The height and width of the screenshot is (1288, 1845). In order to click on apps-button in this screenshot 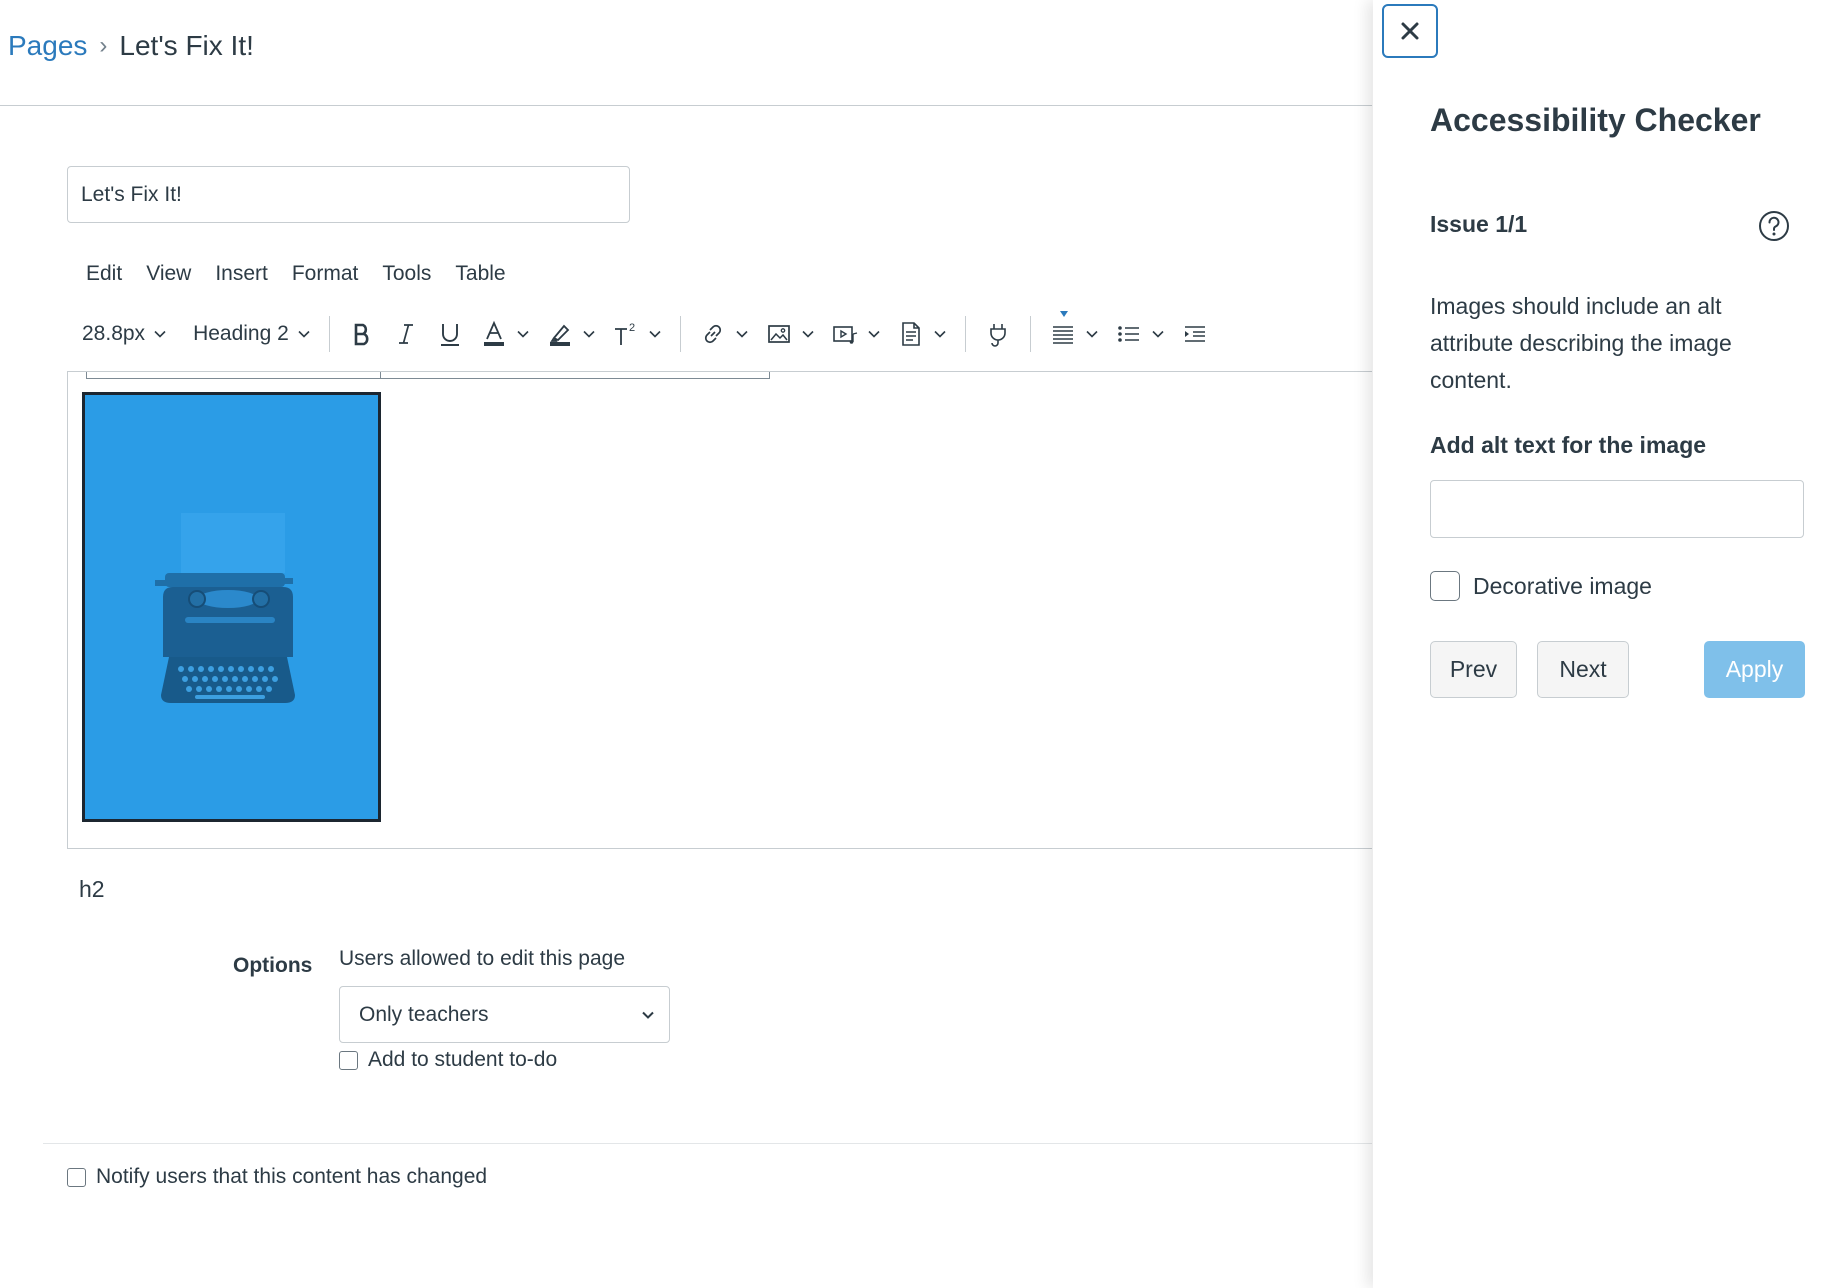, I will do `click(998, 334)`.